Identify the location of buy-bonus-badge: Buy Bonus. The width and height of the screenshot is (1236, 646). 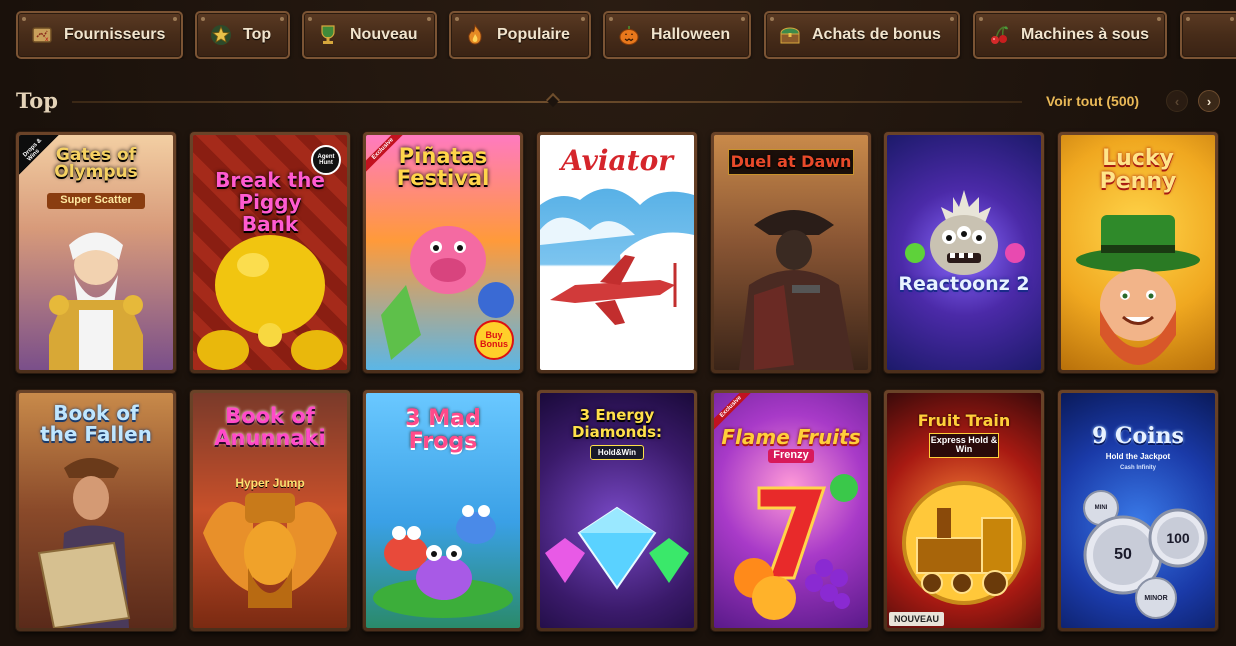
(494, 340).